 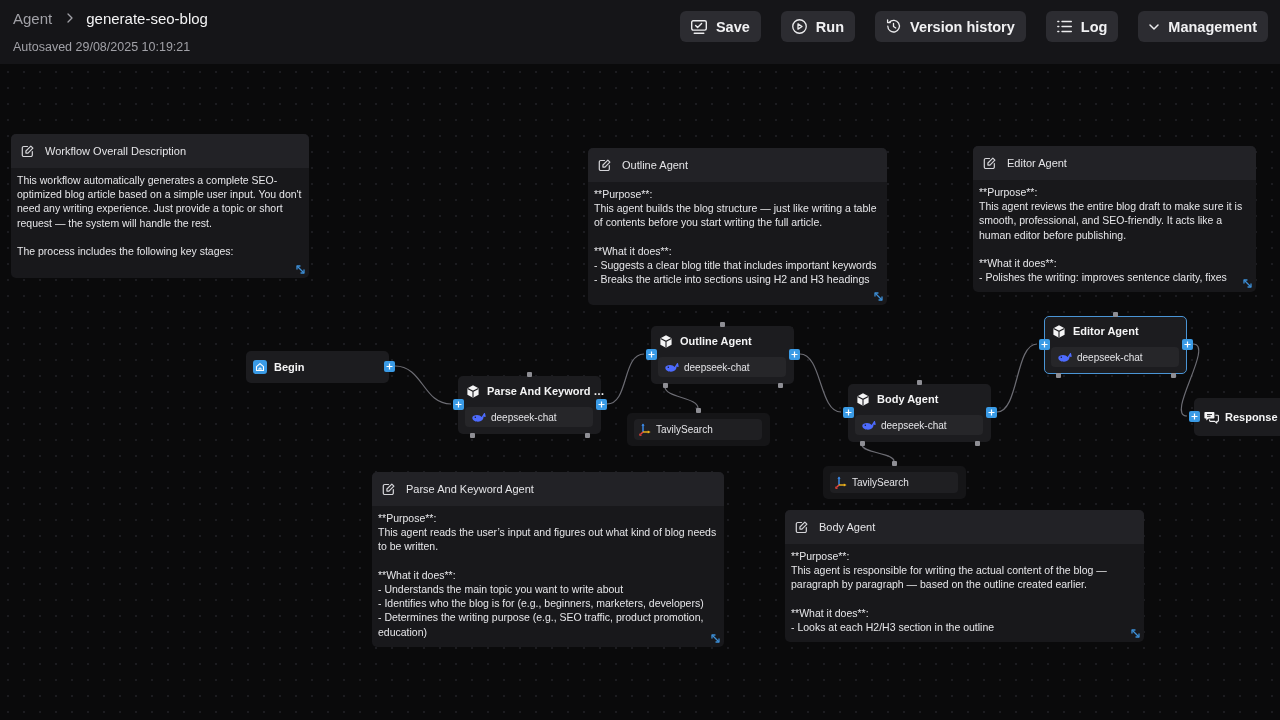 I want to click on note-text: This agent builds the blog structure — just like writing a table of contents before you start writing the full article., so click(x=736, y=215).